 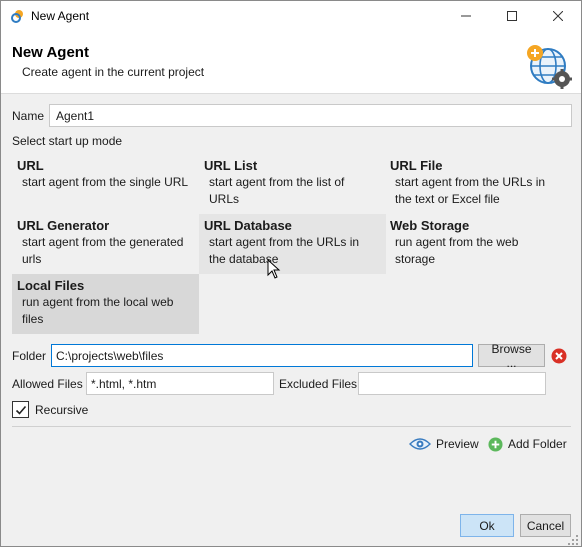 What do you see at coordinates (318, 384) in the screenshot?
I see `excluded-files-label: Excluded Files` at bounding box center [318, 384].